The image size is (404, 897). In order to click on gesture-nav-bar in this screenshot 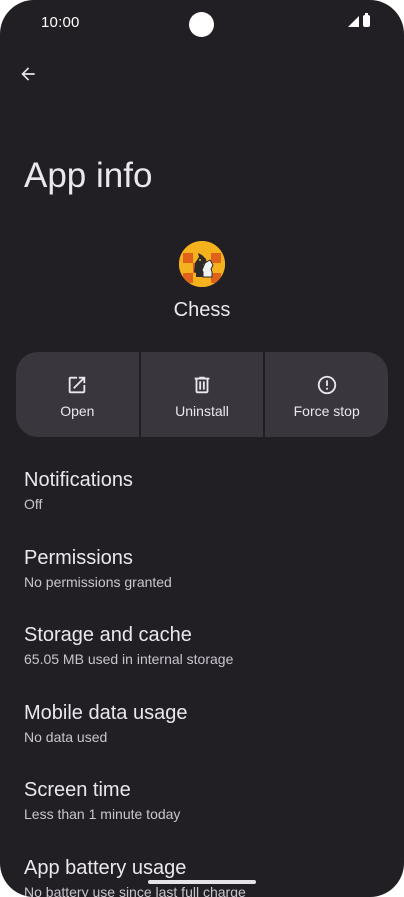, I will do `click(202, 882)`.